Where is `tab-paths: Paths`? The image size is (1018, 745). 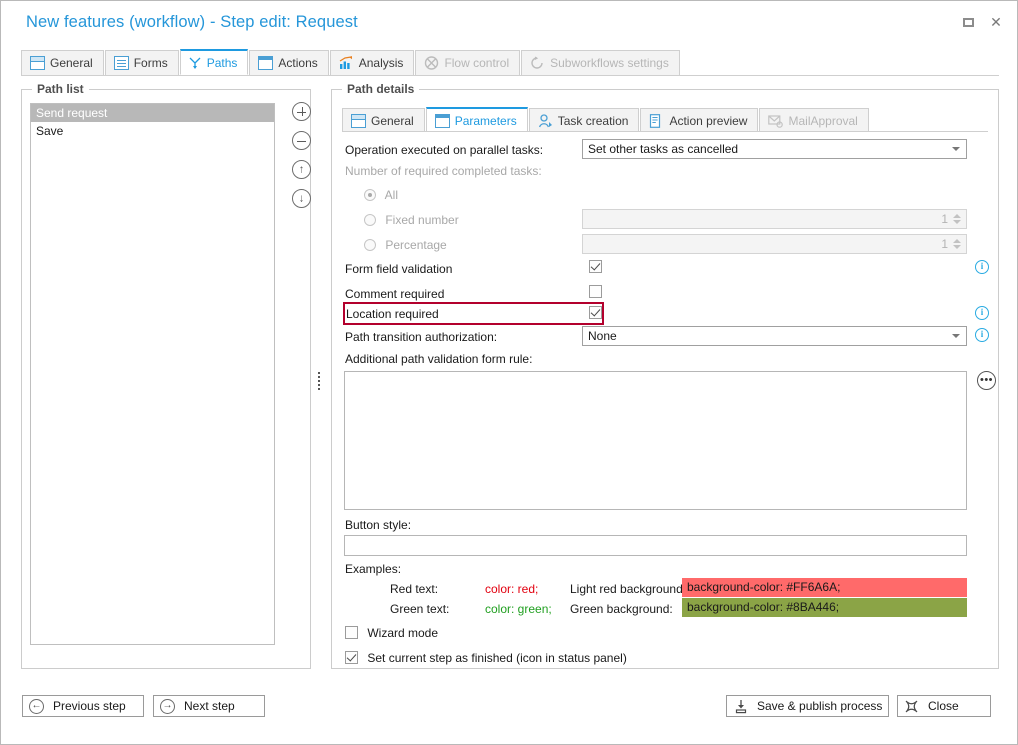 tab-paths: Paths is located at coordinates (214, 62).